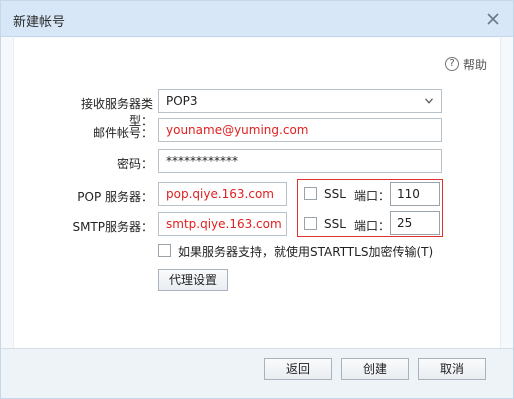  Describe the element at coordinates (300, 101) in the screenshot. I see `protocol-select: POP3` at that location.